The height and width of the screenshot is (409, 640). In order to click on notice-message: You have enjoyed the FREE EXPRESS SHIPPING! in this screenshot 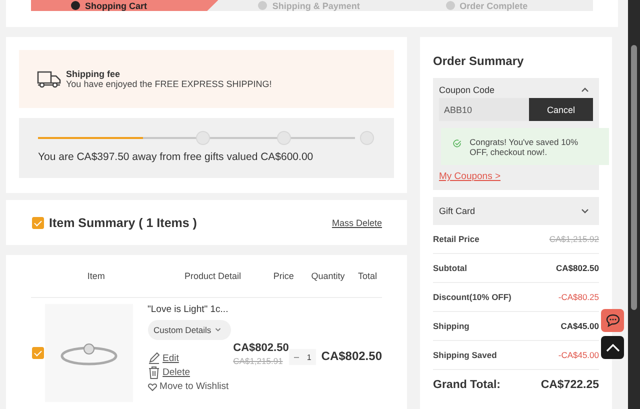, I will do `click(169, 84)`.